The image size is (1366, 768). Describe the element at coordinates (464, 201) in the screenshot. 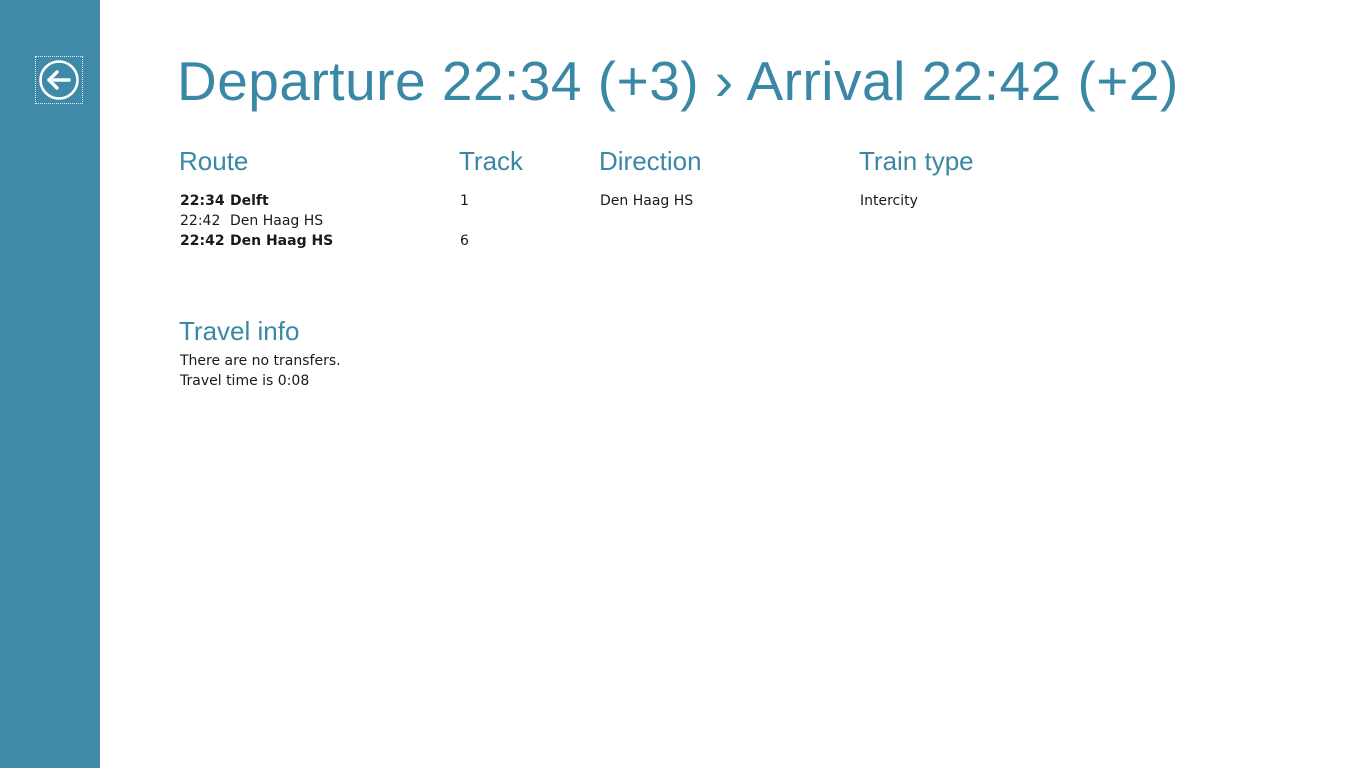

I see `track-value: 1` at that location.